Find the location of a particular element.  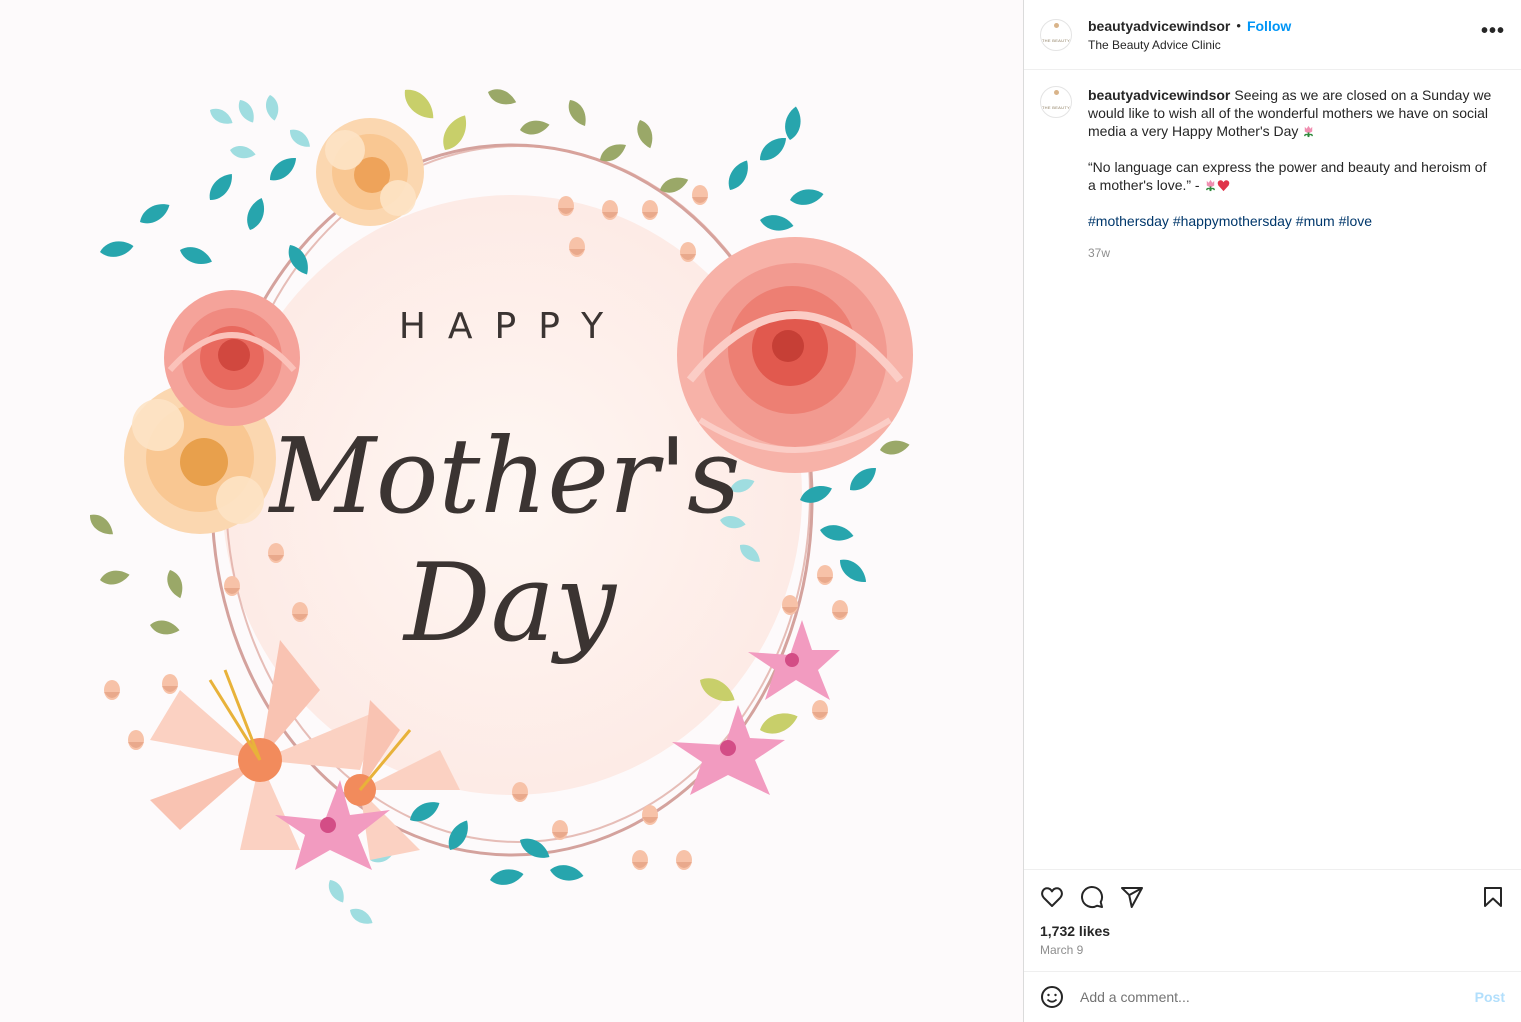

post-comment-button: Post is located at coordinates (1490, 997).